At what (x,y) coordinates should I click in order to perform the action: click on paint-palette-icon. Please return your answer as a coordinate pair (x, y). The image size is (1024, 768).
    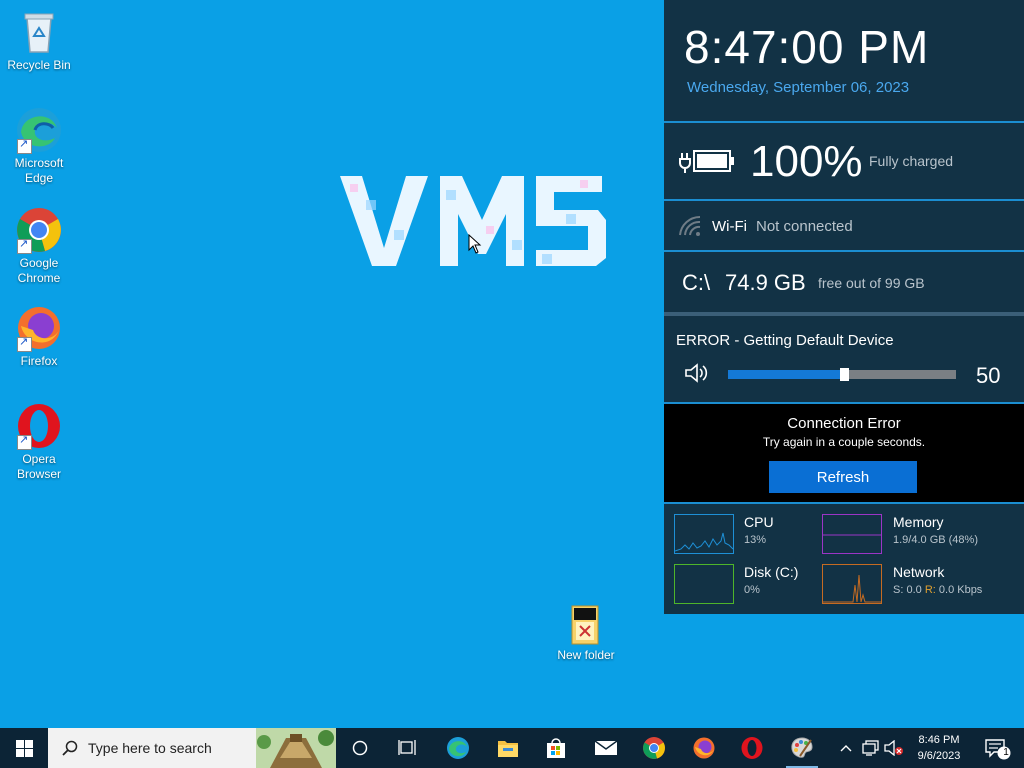
    Looking at the image, I should click on (802, 747).